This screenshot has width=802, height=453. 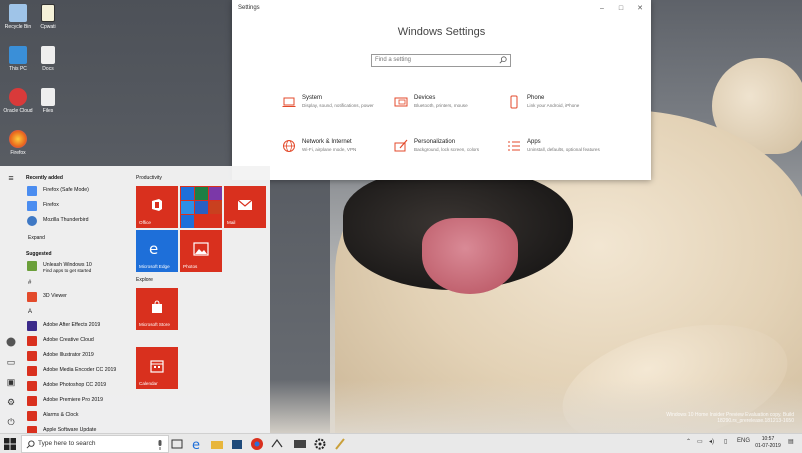 What do you see at coordinates (711, 441) in the screenshot?
I see `volume-icon: ◂)` at bounding box center [711, 441].